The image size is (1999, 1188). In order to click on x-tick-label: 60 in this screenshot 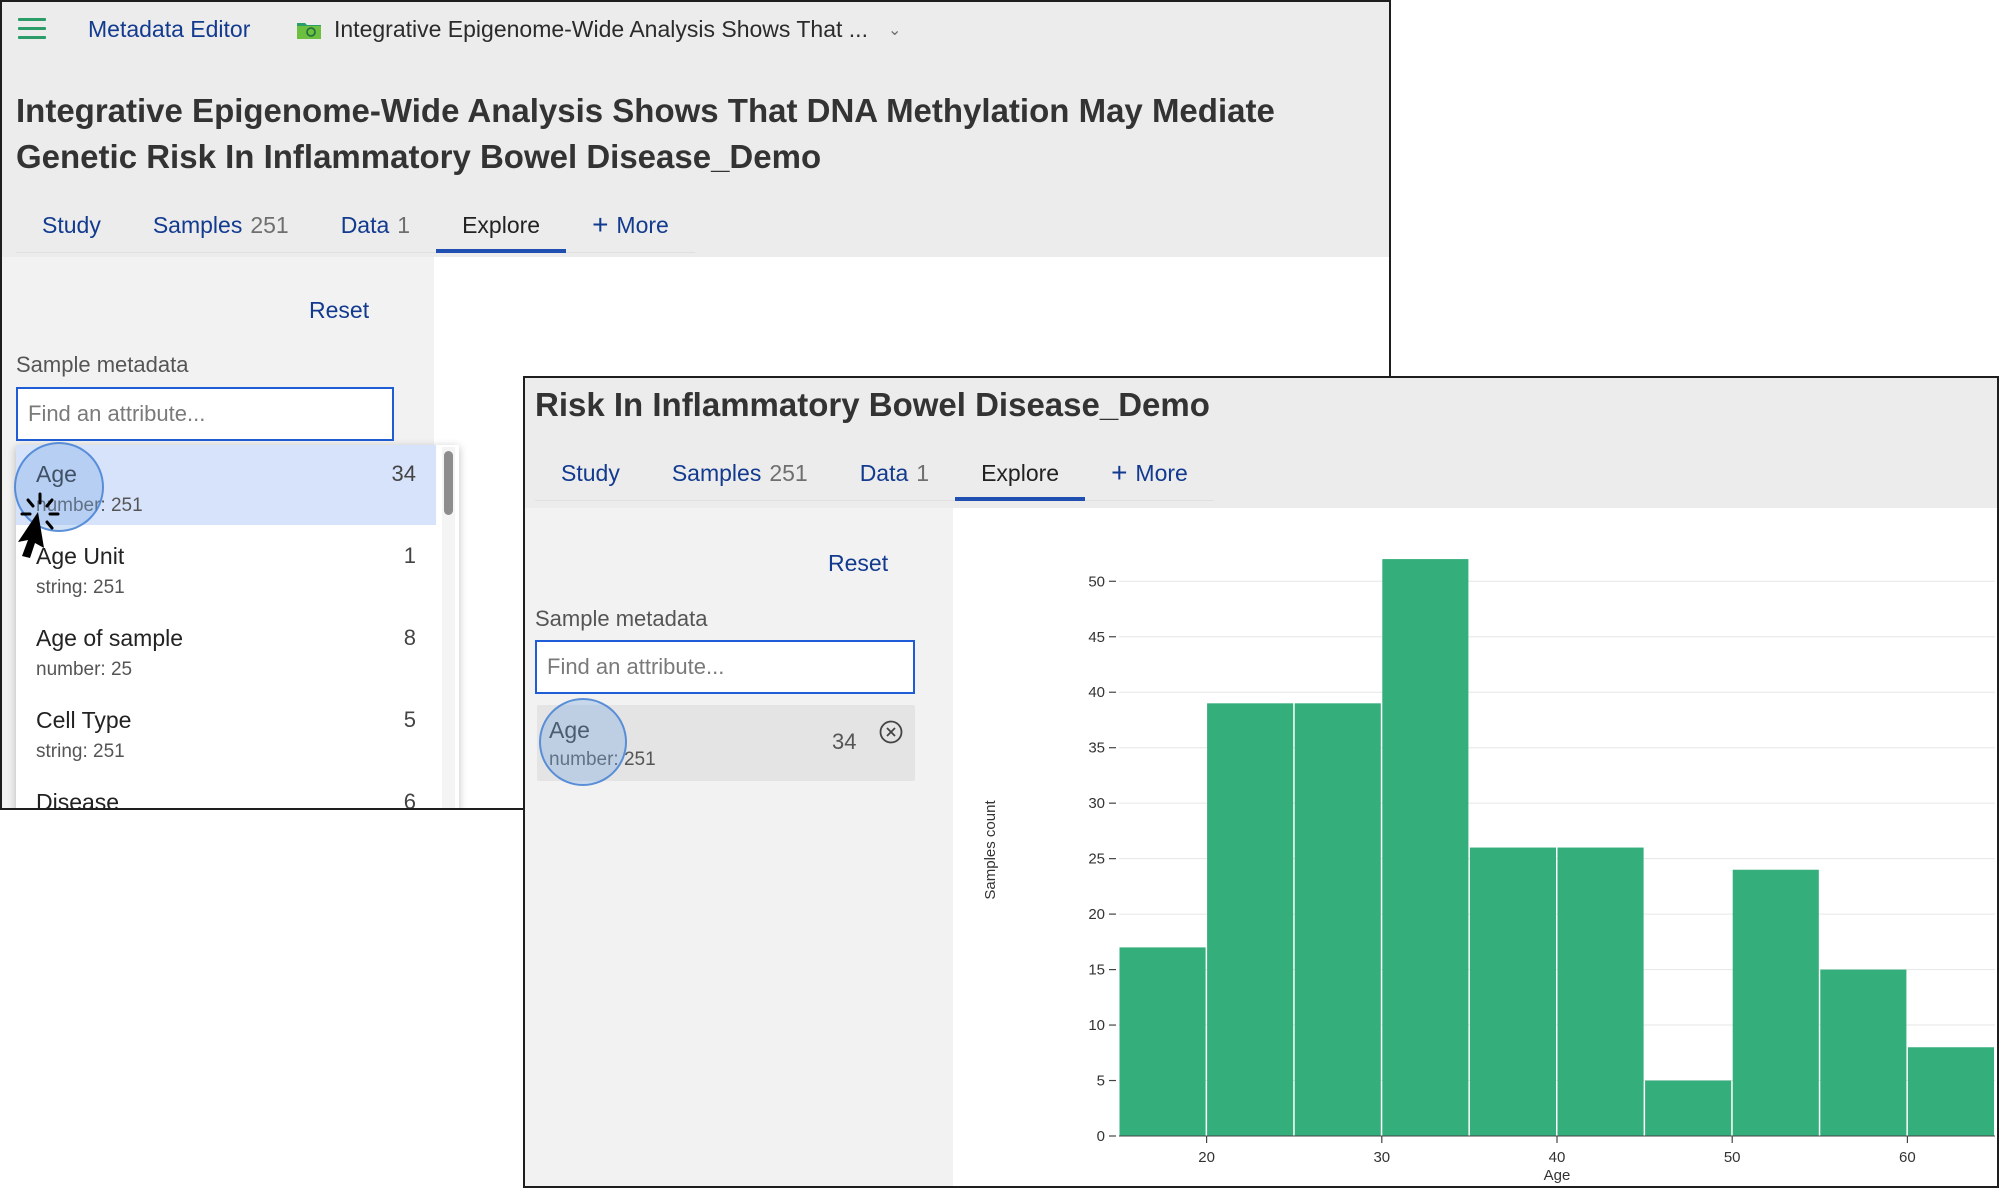, I will do `click(1907, 1157)`.